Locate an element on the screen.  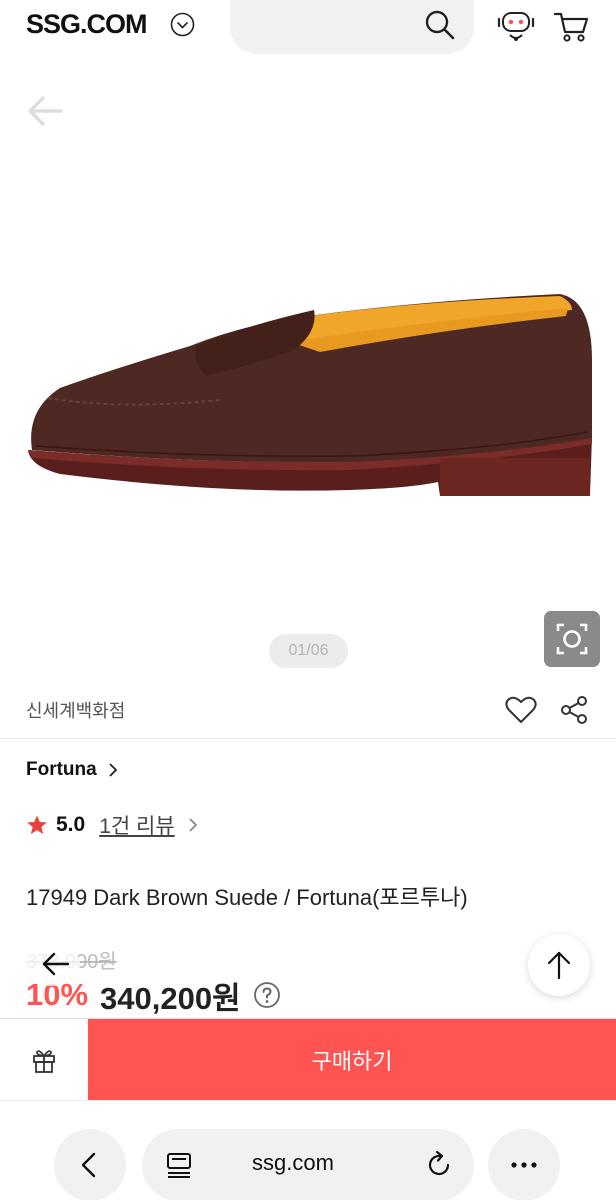
browser-more-button is located at coordinates (524, 1164).